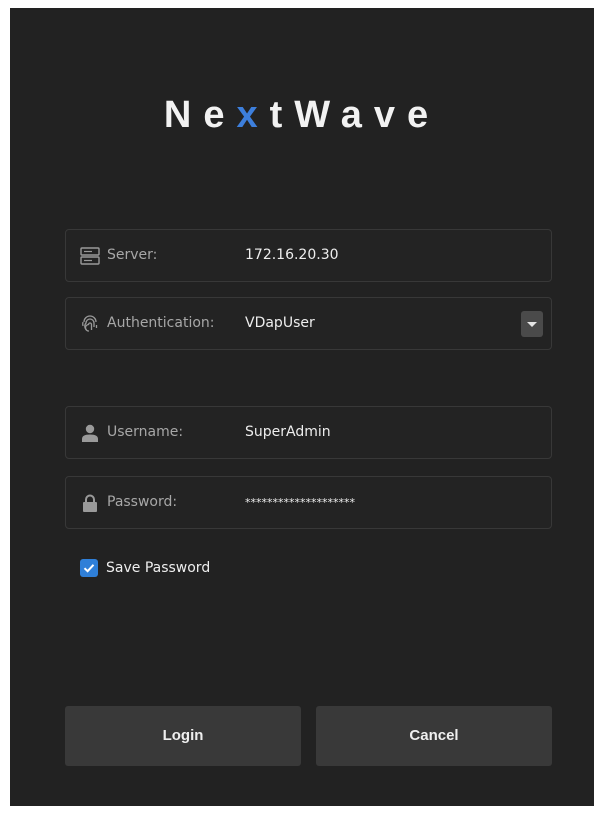 The width and height of the screenshot is (594, 814). I want to click on password-label: Password:, so click(142, 502).